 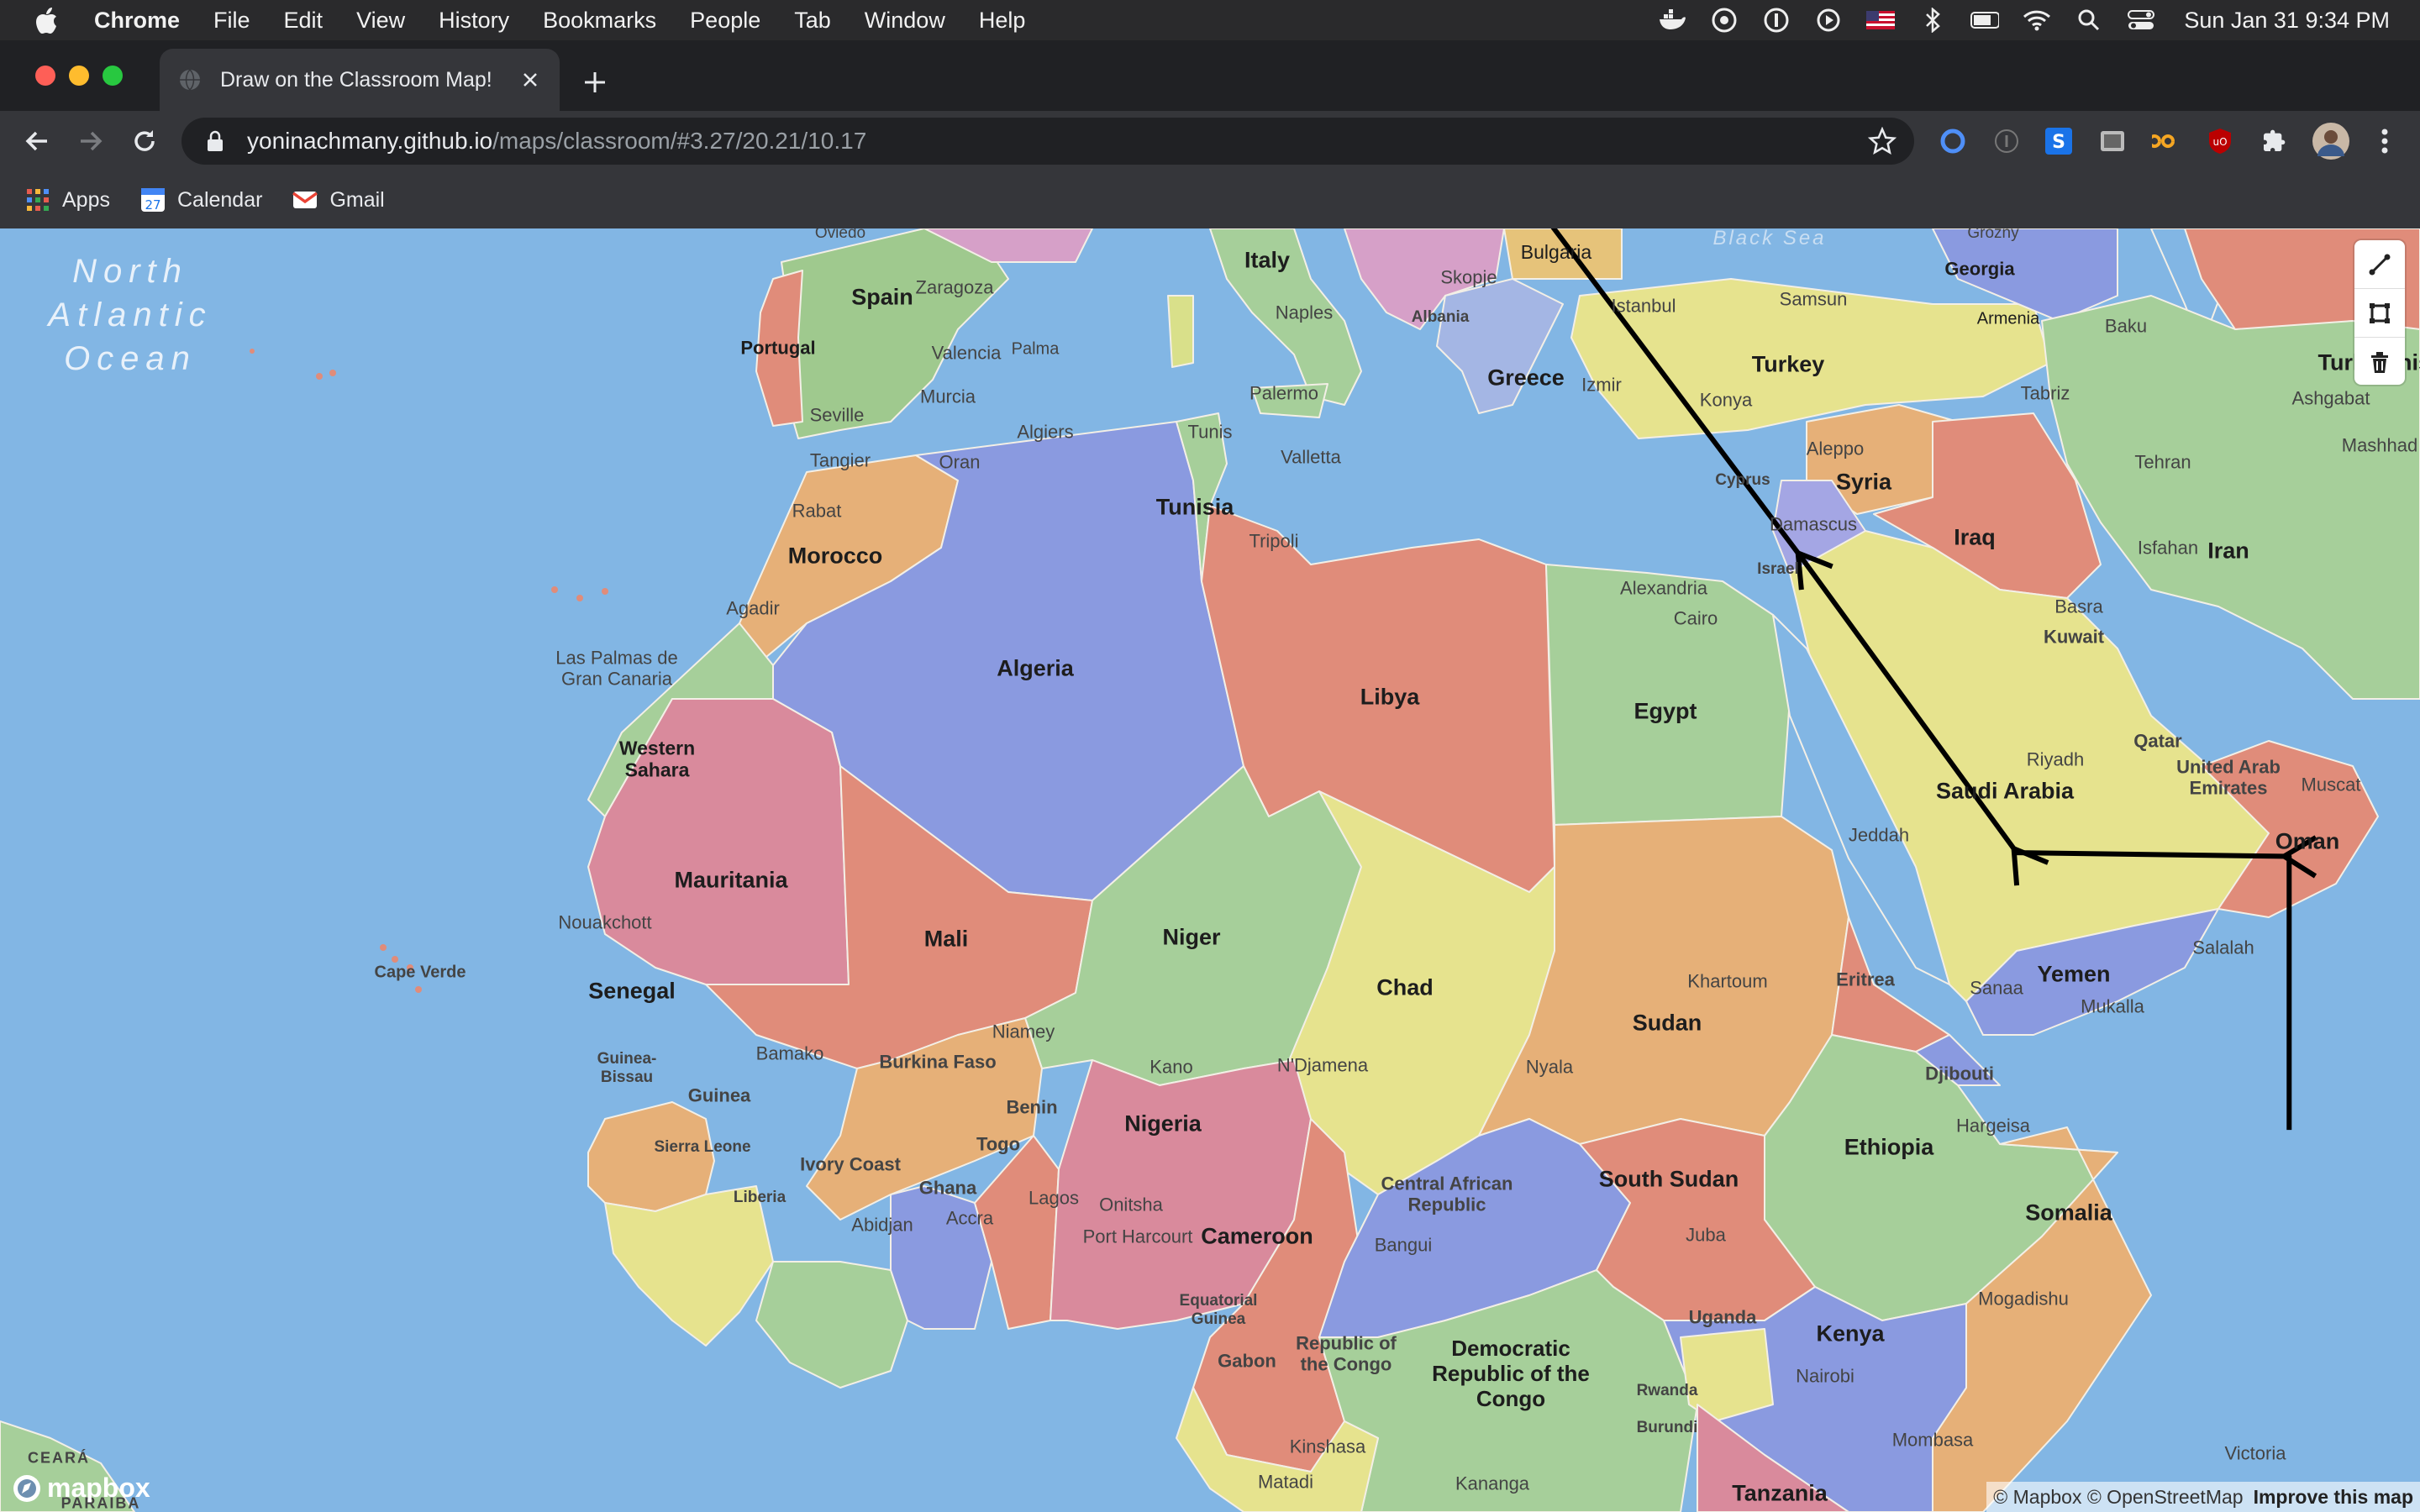 What do you see at coordinates (113, 76) in the screenshot?
I see `window-zoom-button` at bounding box center [113, 76].